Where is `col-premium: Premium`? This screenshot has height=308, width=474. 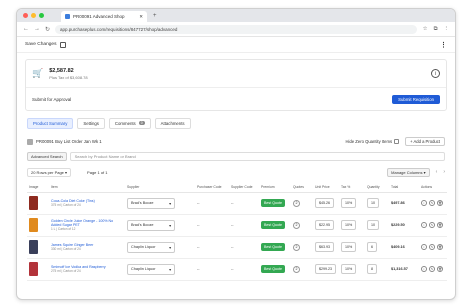 col-premium: Premium is located at coordinates (275, 188).